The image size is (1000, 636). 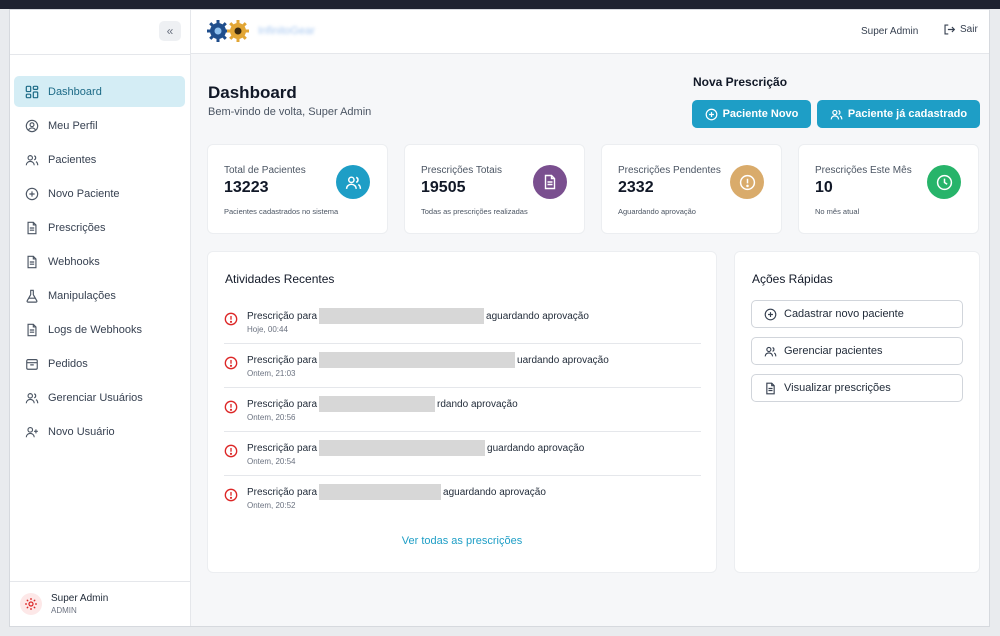 What do you see at coordinates (837, 388) in the screenshot?
I see `quick-action-label: Visualizar prescrições` at bounding box center [837, 388].